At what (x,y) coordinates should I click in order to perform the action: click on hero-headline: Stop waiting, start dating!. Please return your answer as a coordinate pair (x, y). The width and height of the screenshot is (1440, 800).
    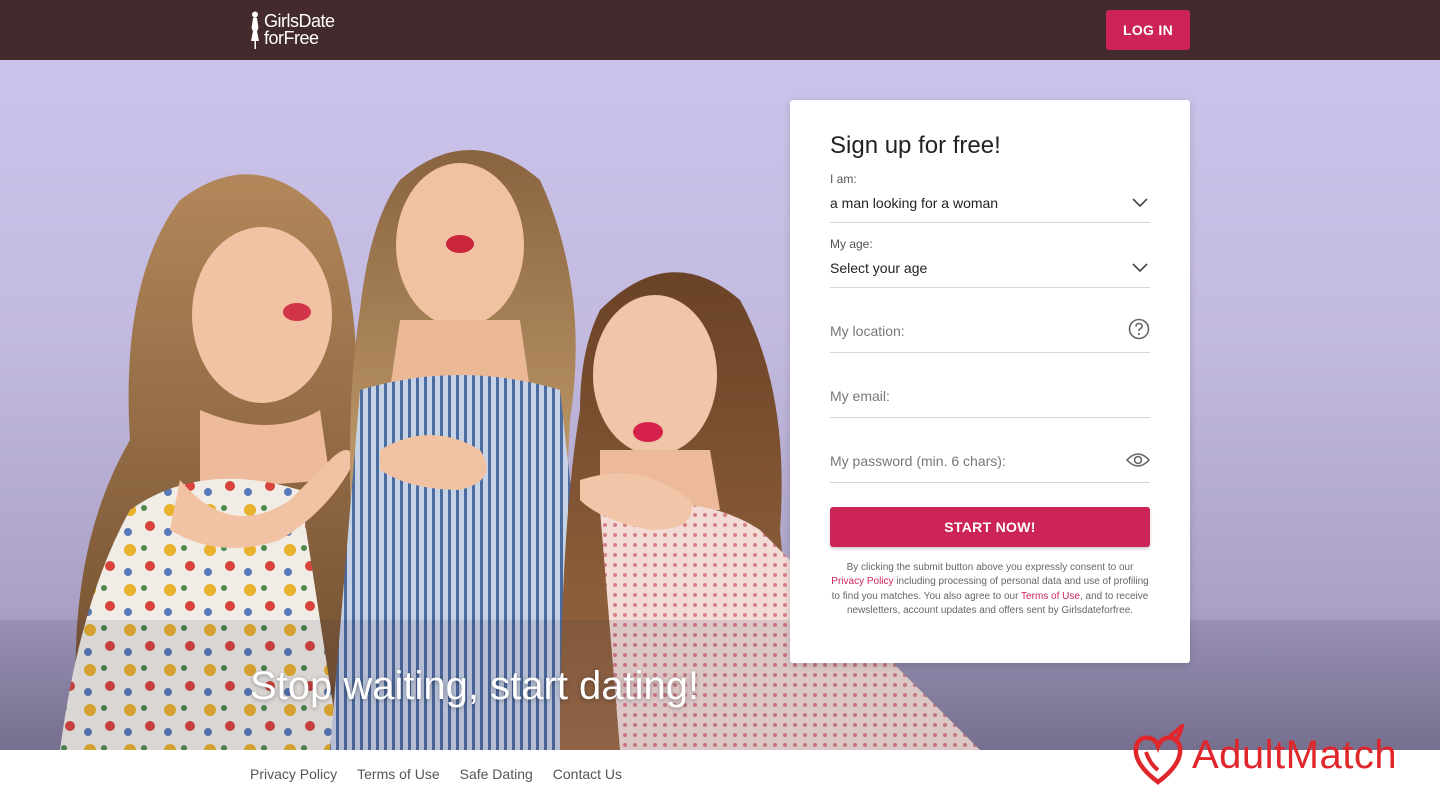
    Looking at the image, I should click on (475, 686).